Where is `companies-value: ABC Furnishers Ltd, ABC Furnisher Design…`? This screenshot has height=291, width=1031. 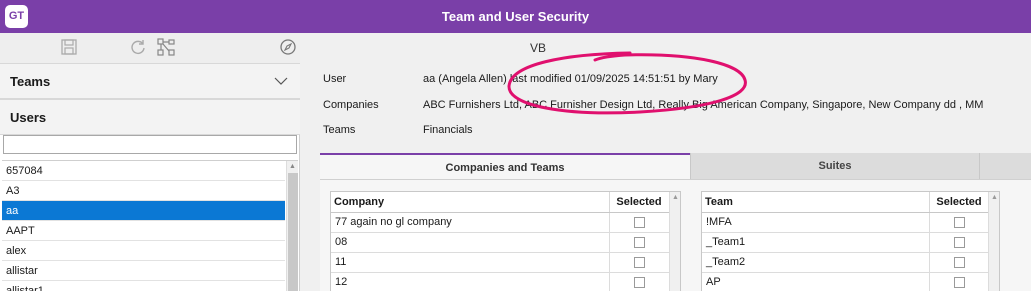 companies-value: ABC Furnishers Ltd, ABC Furnisher Design… is located at coordinates (703, 105).